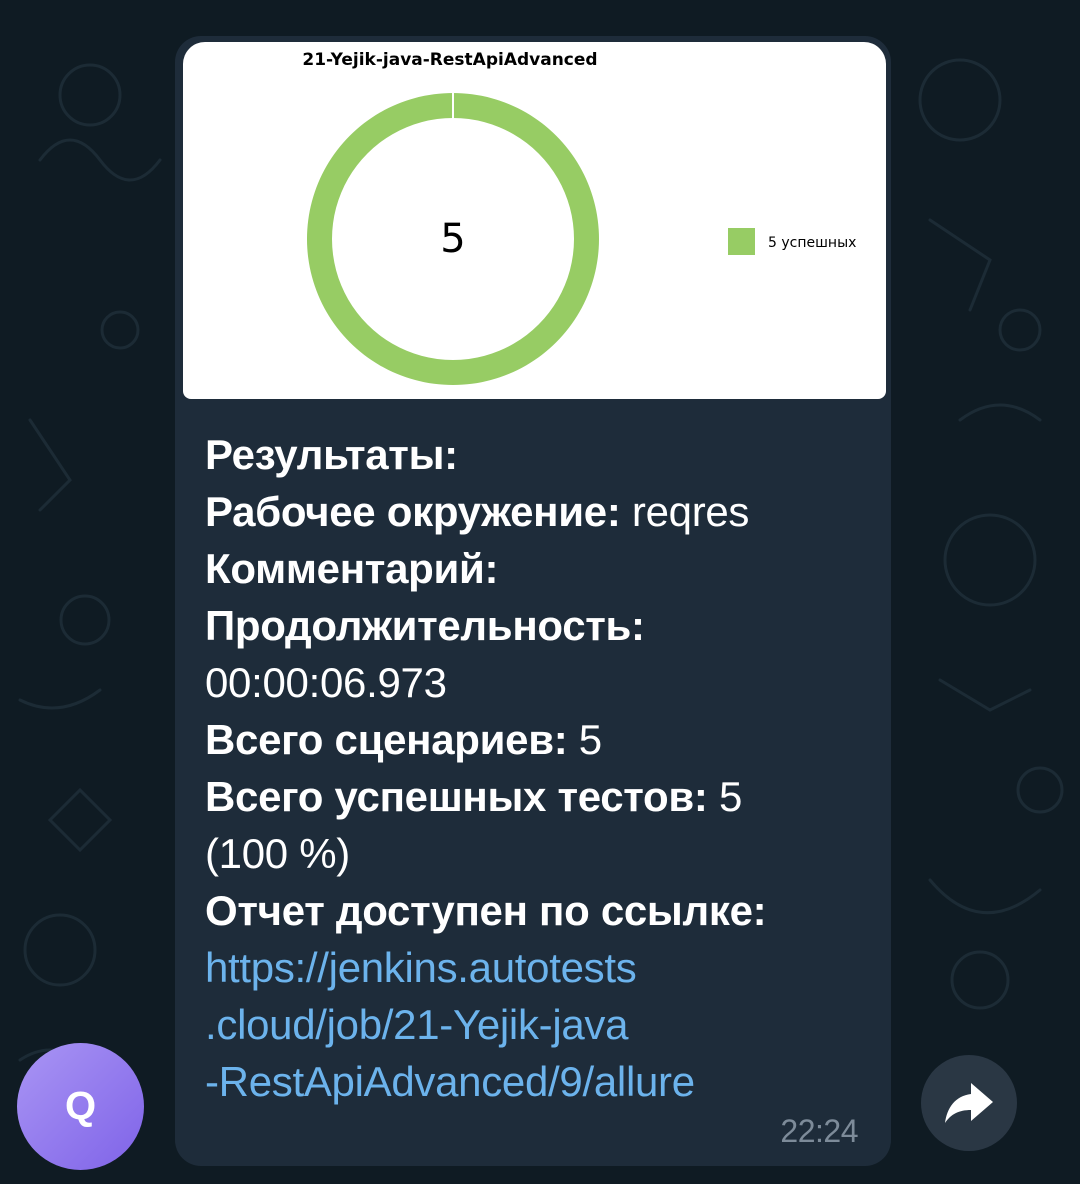 The height and width of the screenshot is (1184, 1080). Describe the element at coordinates (326, 682) in the screenshot. I see `duration-value: 00:00:06.973` at that location.